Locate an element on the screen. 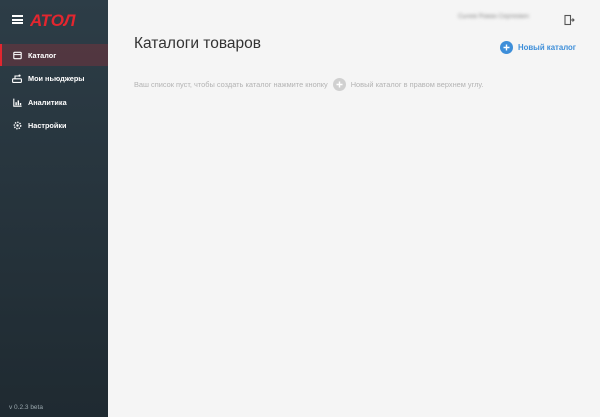  scales-icon is located at coordinates (17, 79).